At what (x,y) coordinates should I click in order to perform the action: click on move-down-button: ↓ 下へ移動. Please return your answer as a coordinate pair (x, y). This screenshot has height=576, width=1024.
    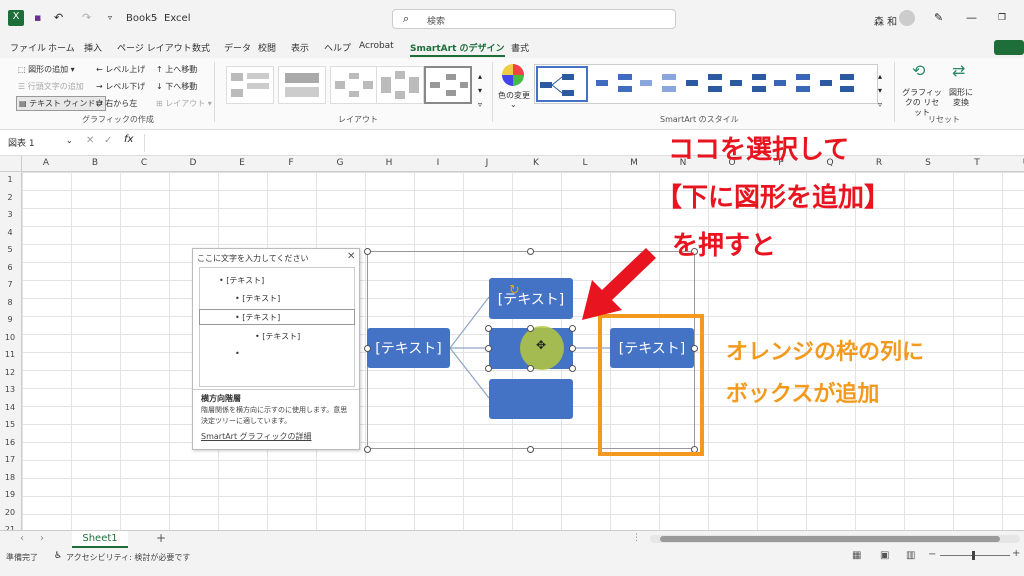
    Looking at the image, I should click on (176, 86).